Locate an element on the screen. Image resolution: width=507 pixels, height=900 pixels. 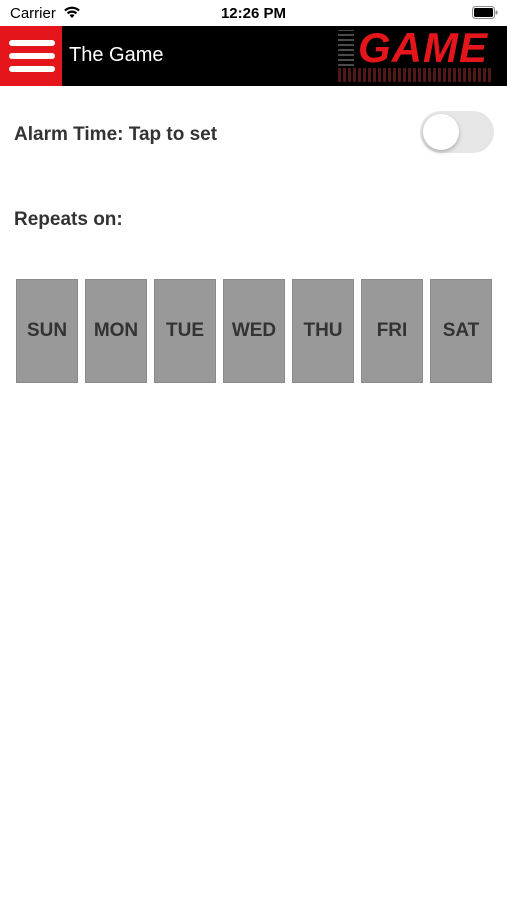
nav-bar: The Game GAME is located at coordinates (253, 56).